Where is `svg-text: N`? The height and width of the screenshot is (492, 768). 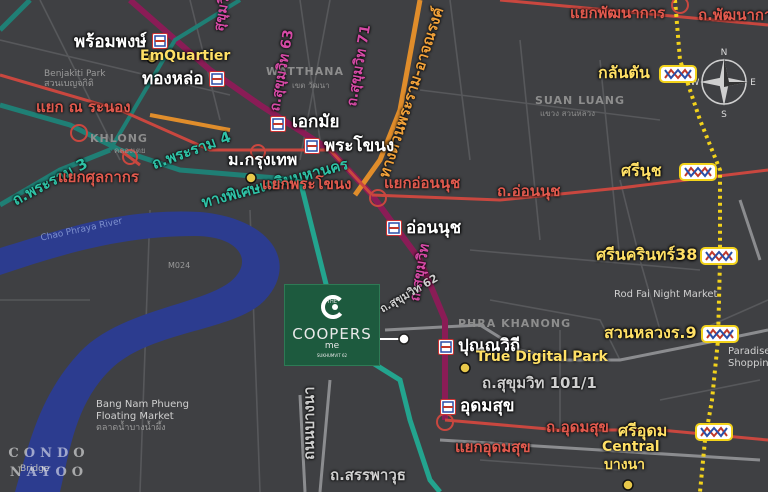
svg-text: N is located at coordinates (724, 53).